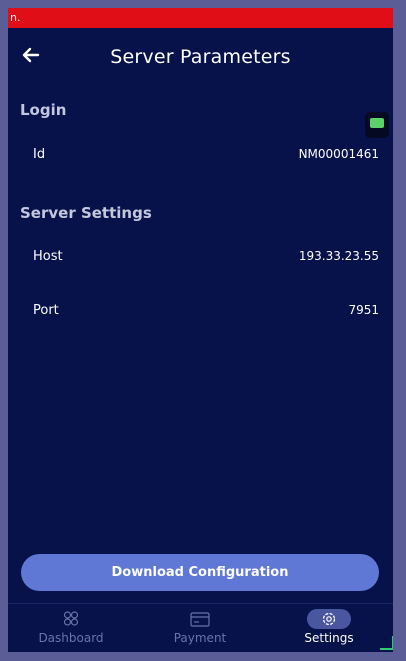 The width and height of the screenshot is (406, 661). Describe the element at coordinates (15, 17) in the screenshot. I see `banner-text: n.` at that location.